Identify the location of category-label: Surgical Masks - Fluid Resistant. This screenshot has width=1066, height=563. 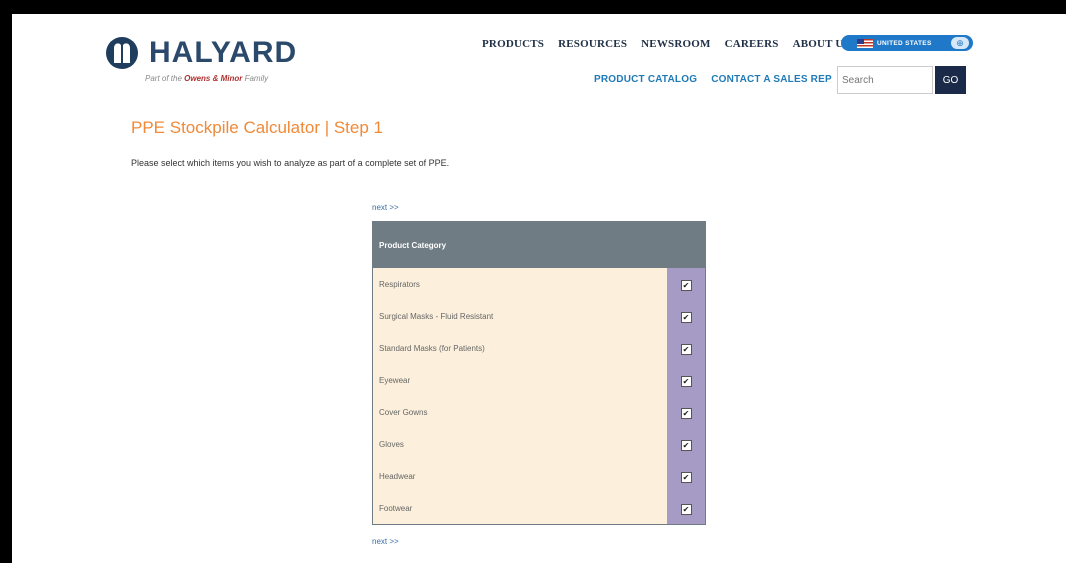
(519, 316).